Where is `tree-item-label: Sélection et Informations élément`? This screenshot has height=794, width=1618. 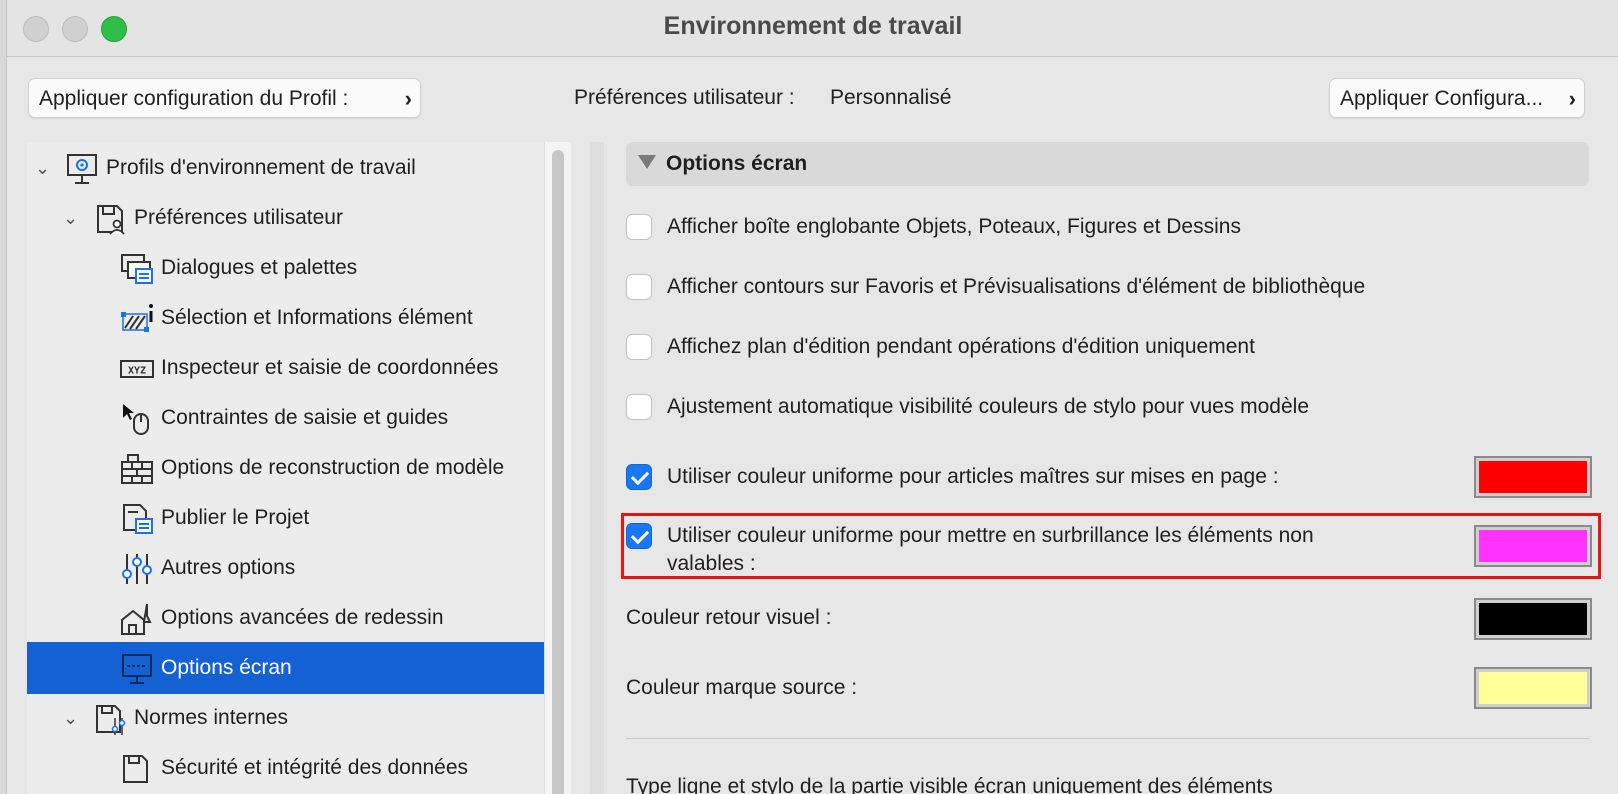 tree-item-label: Sélection et Informations élément is located at coordinates (317, 317).